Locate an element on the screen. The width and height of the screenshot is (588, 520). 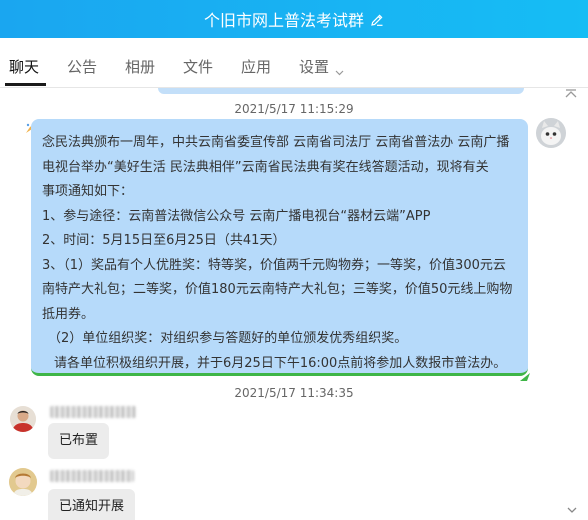
tab-announcements: 公告 is located at coordinates (82, 66).